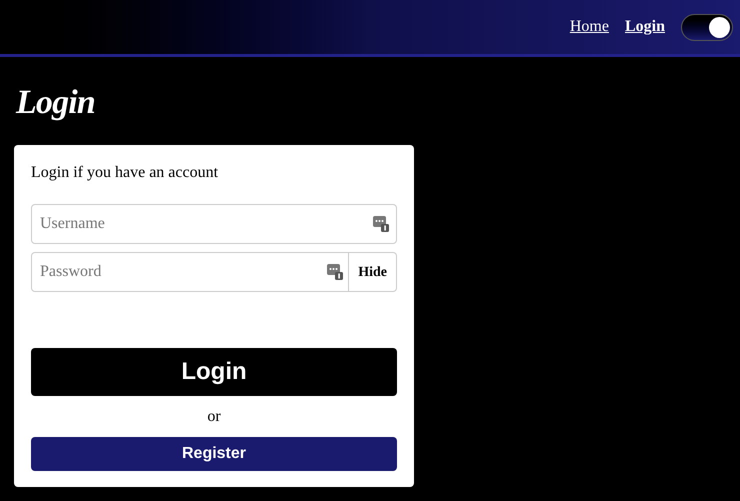  Describe the element at coordinates (190, 272) in the screenshot. I see `password-field: Password` at that location.